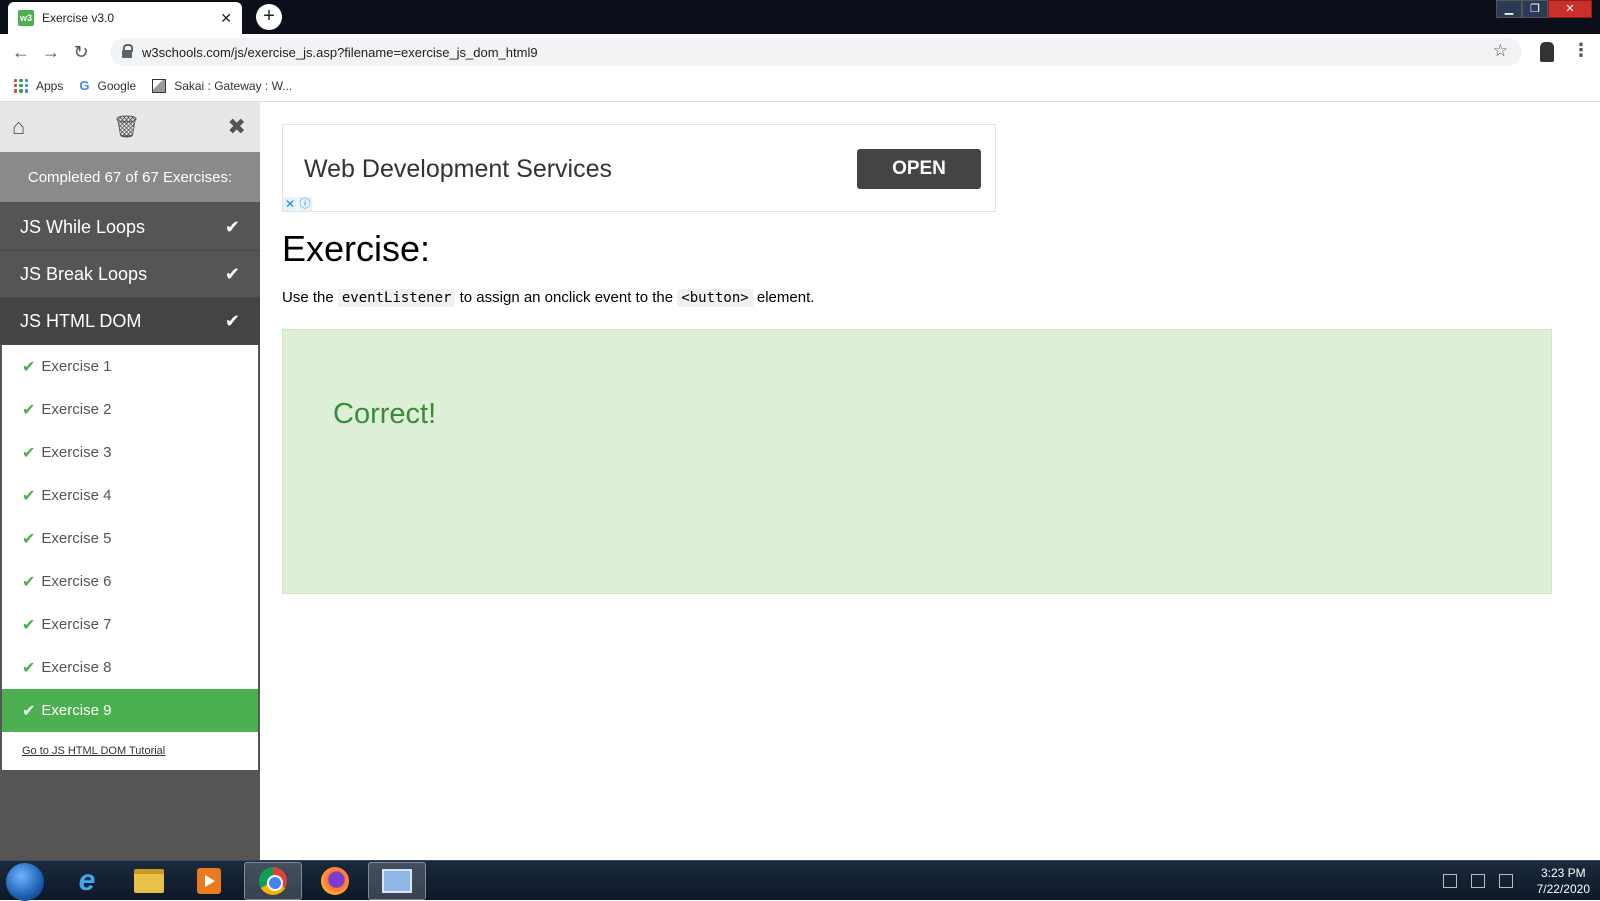  I want to click on sidebar-section-html-dom: JS HTML DOM ✔, so click(130, 321).